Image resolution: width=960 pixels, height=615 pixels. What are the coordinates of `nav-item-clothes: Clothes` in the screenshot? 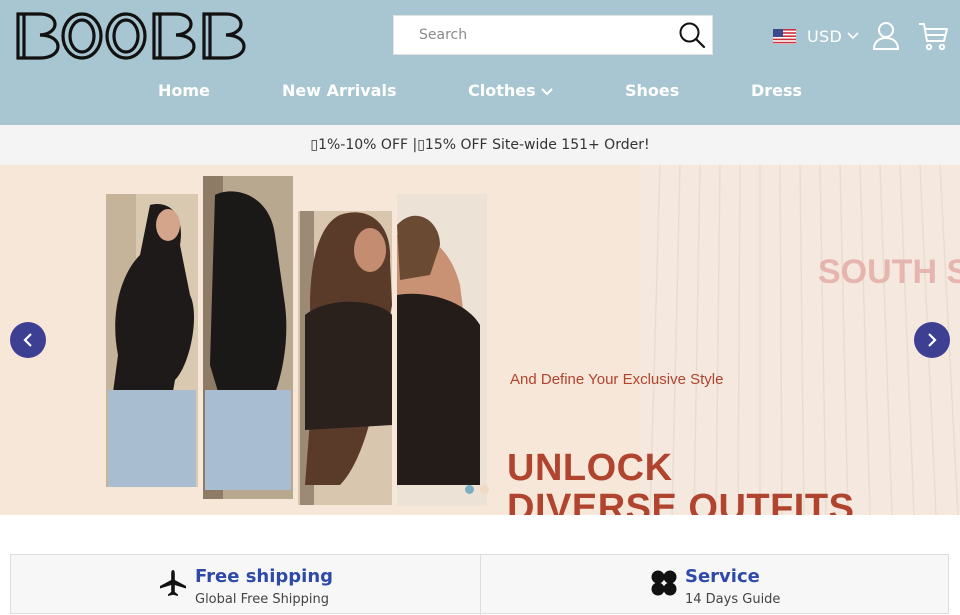 It's located at (510, 92).